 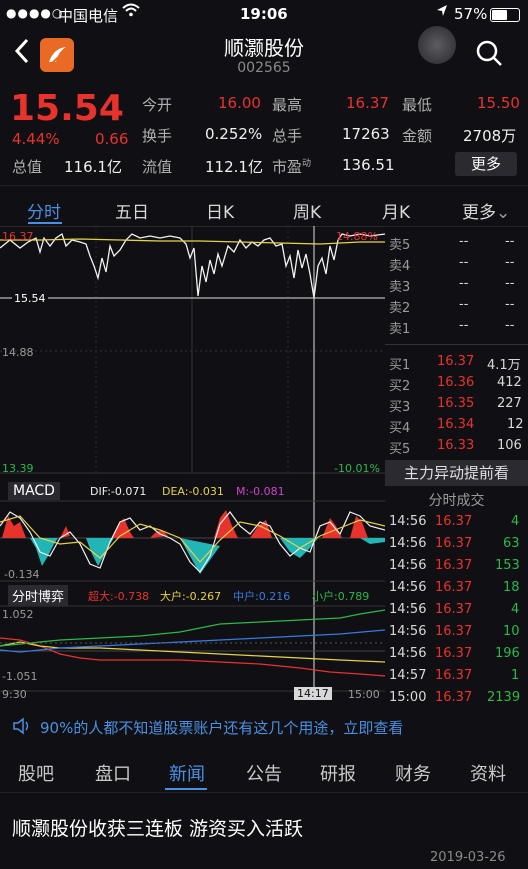 What do you see at coordinates (18, 236) in the screenshot?
I see `price-top-label: 16.37` at bounding box center [18, 236].